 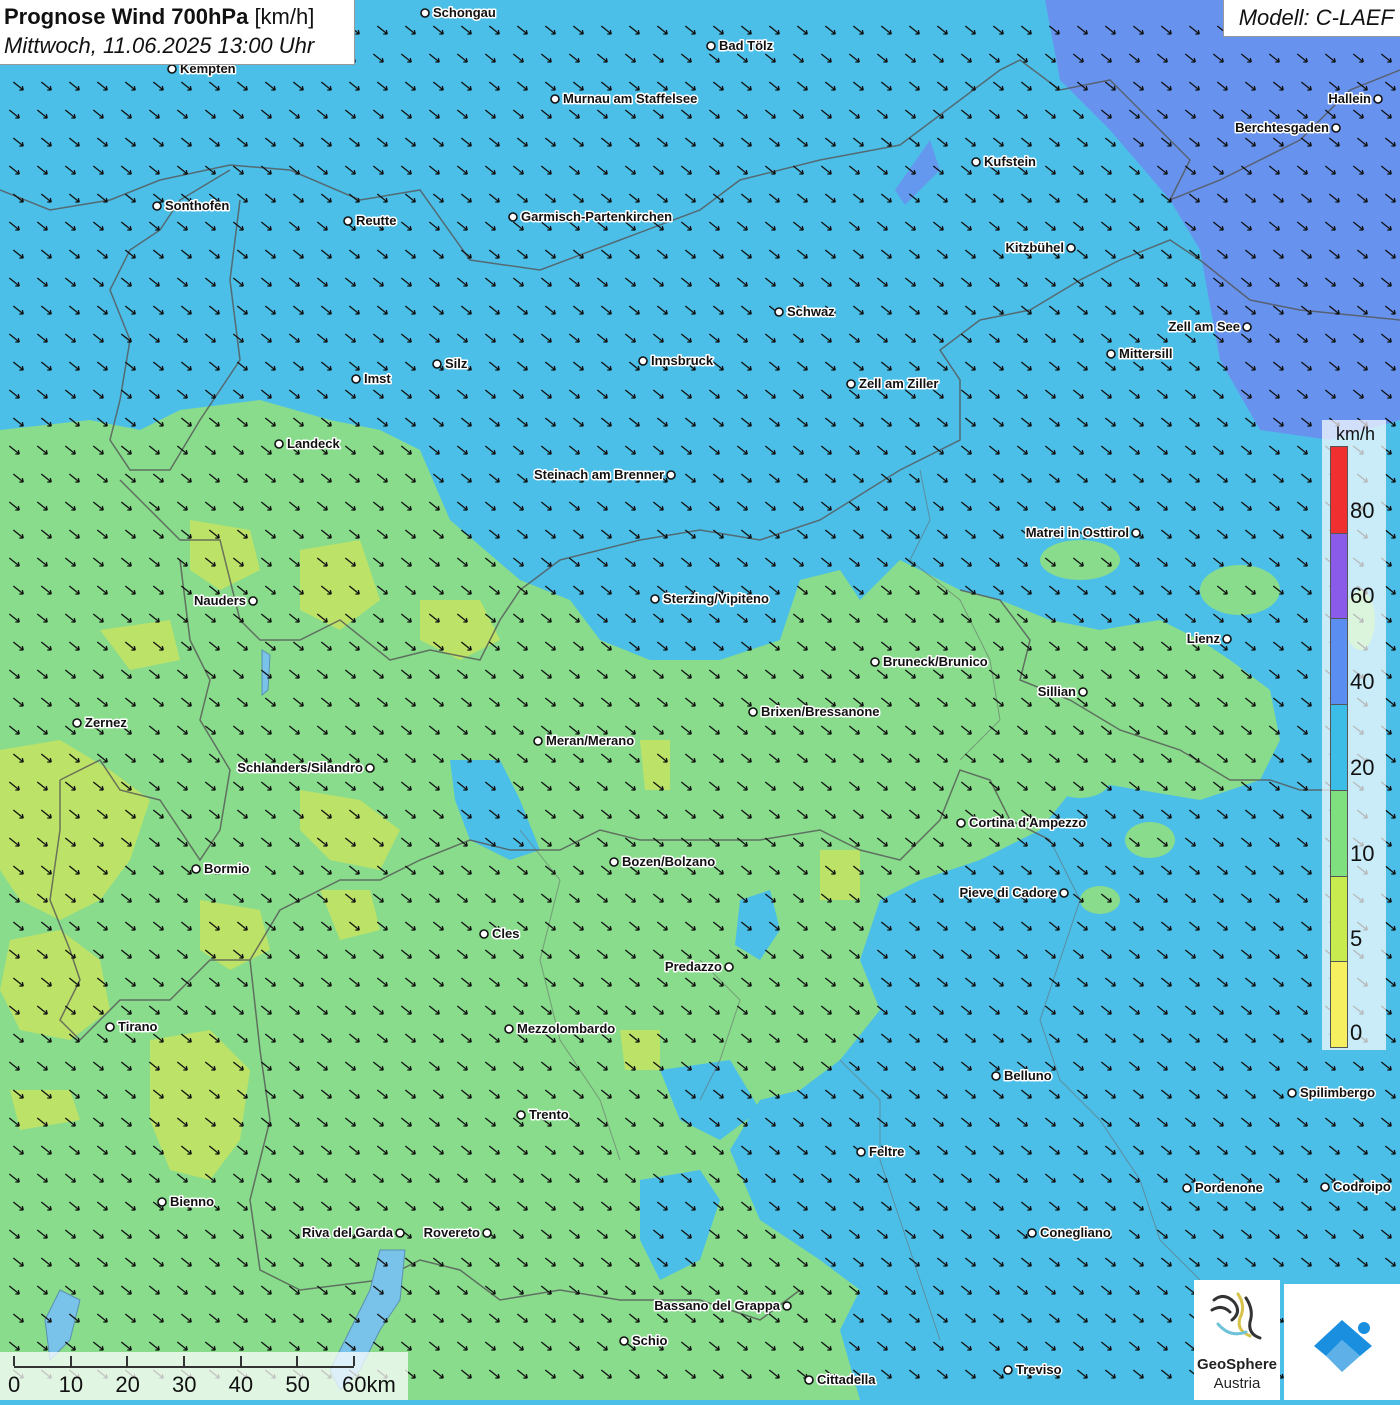 I want to click on city-marker: Bruneck/Brunico, so click(x=929, y=662).